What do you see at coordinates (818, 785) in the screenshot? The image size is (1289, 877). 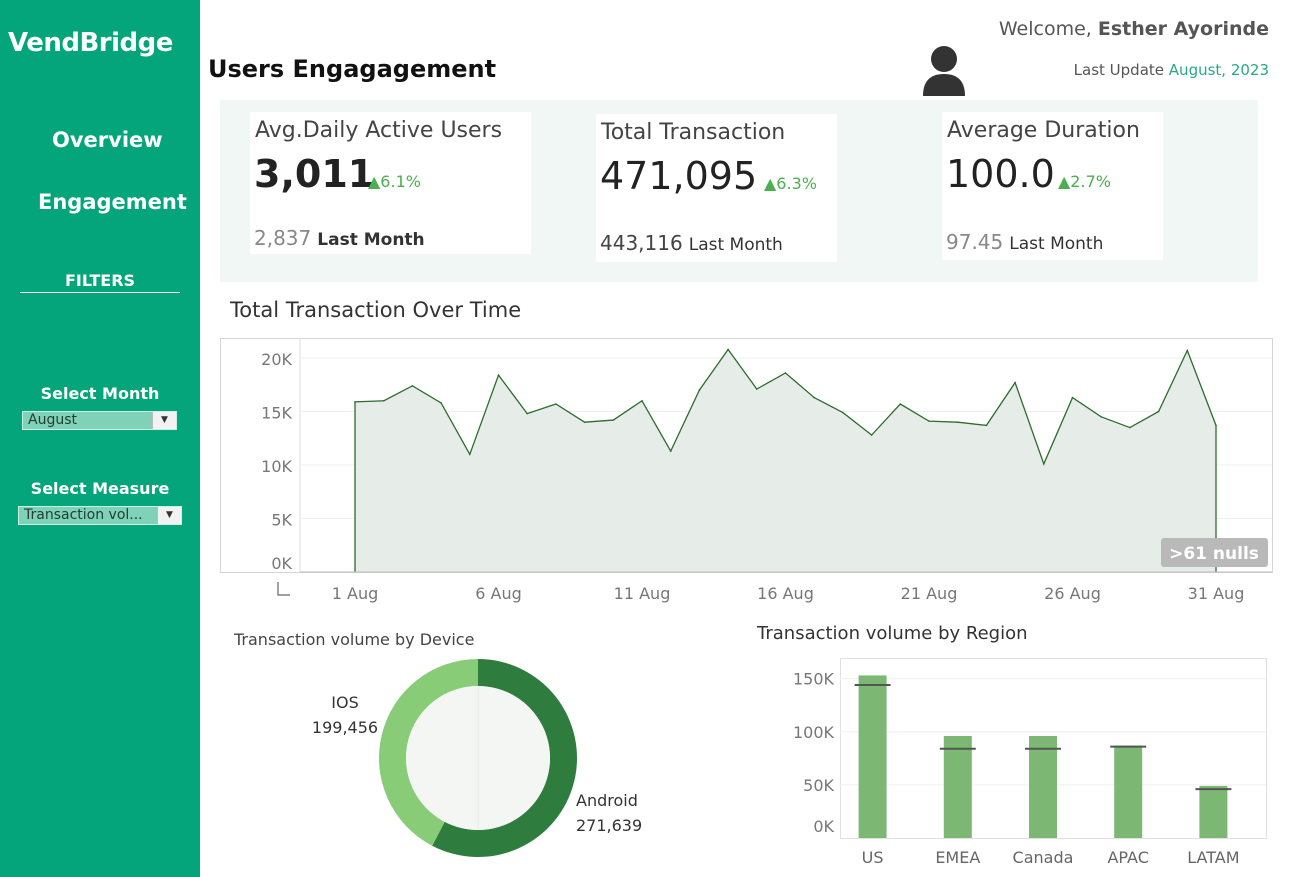 I see `y-tick-label: 50K` at bounding box center [818, 785].